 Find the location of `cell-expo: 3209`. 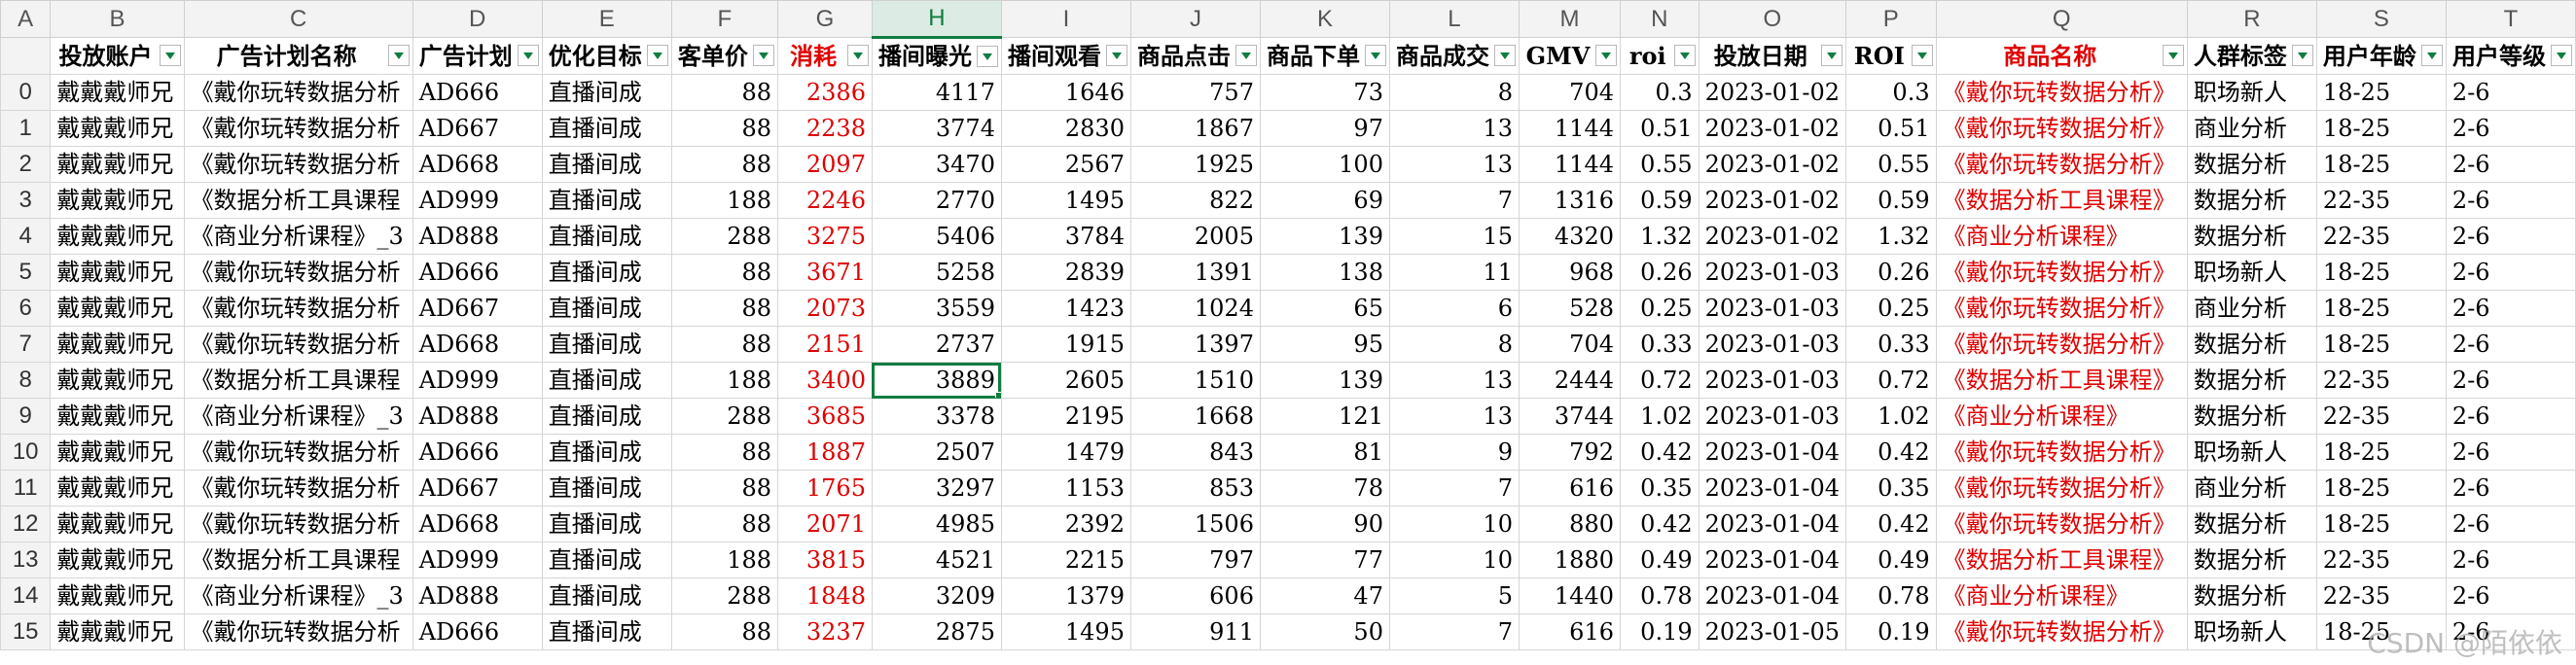

cell-expo: 3209 is located at coordinates (936, 596).